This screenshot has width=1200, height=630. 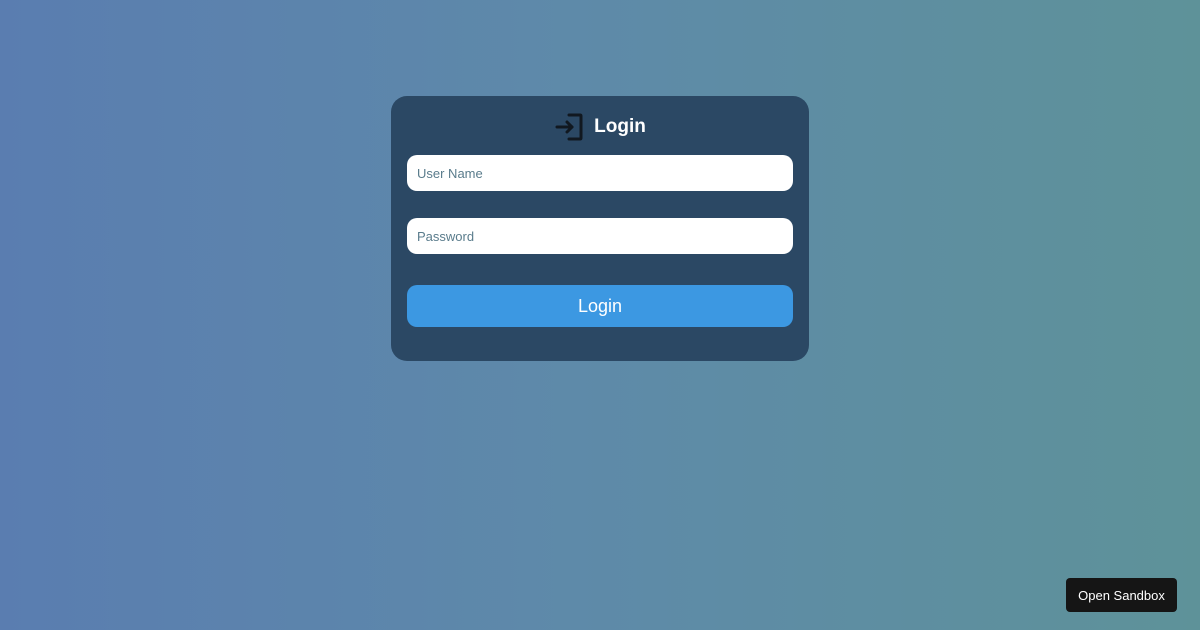 I want to click on password-input, so click(x=600, y=236).